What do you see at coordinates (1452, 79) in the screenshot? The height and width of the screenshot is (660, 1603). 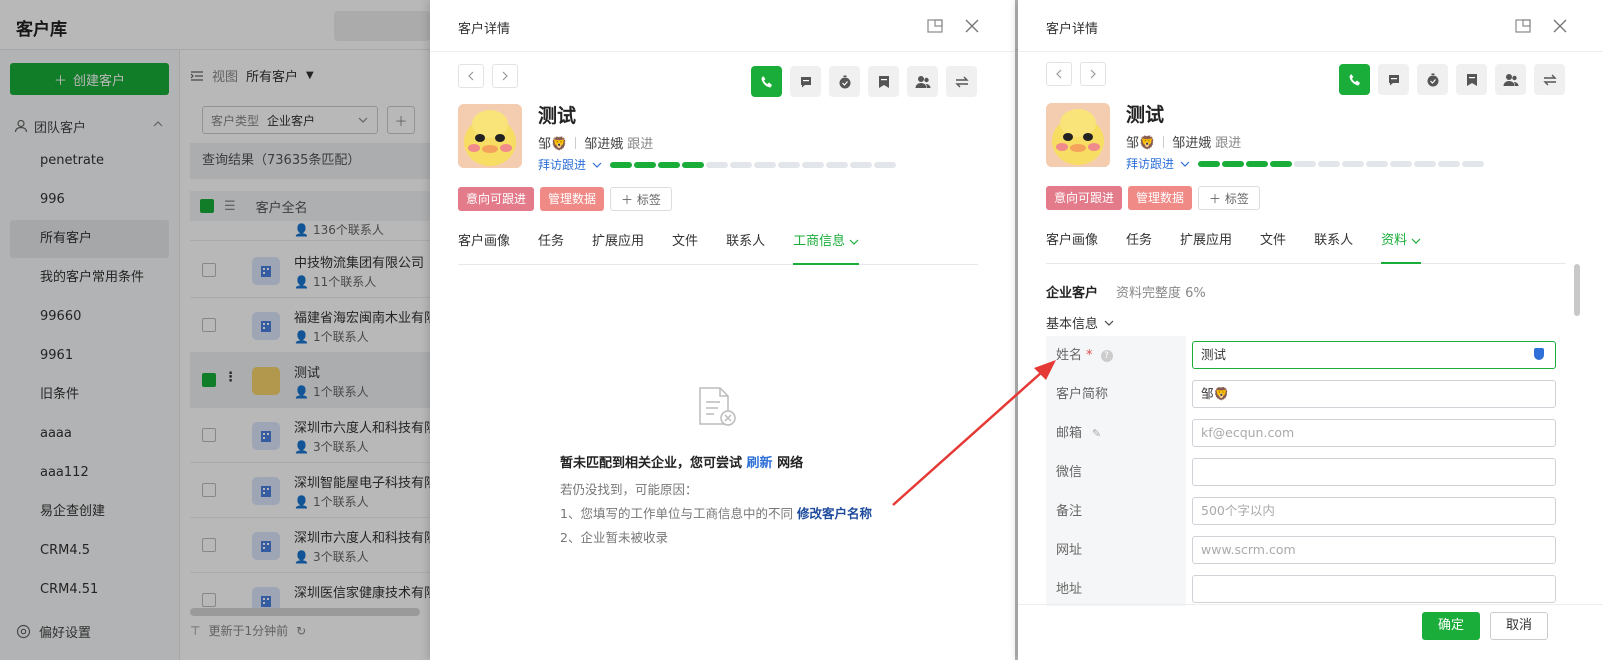 I see `action-toolbar` at bounding box center [1452, 79].